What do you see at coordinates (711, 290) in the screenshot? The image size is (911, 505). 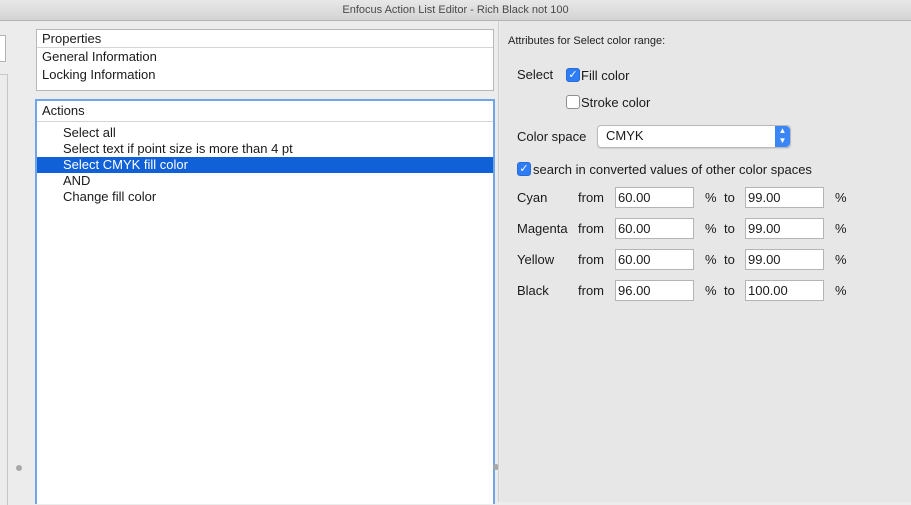 I see `black-from-percent: %` at bounding box center [711, 290].